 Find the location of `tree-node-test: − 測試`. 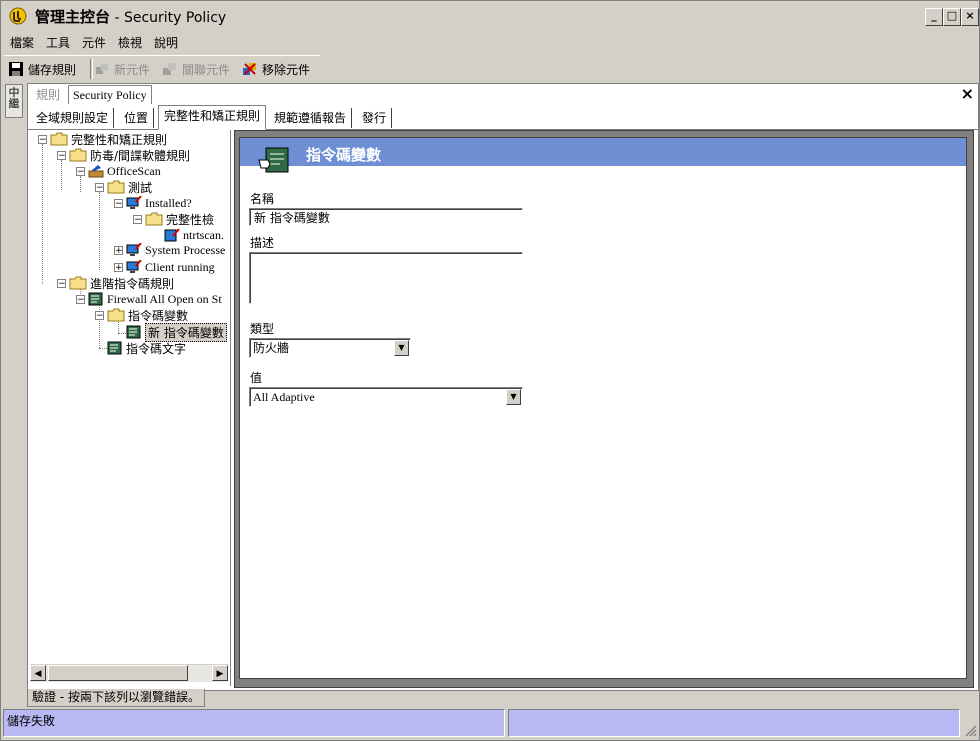

tree-node-test: − 測試 is located at coordinates (123, 187).